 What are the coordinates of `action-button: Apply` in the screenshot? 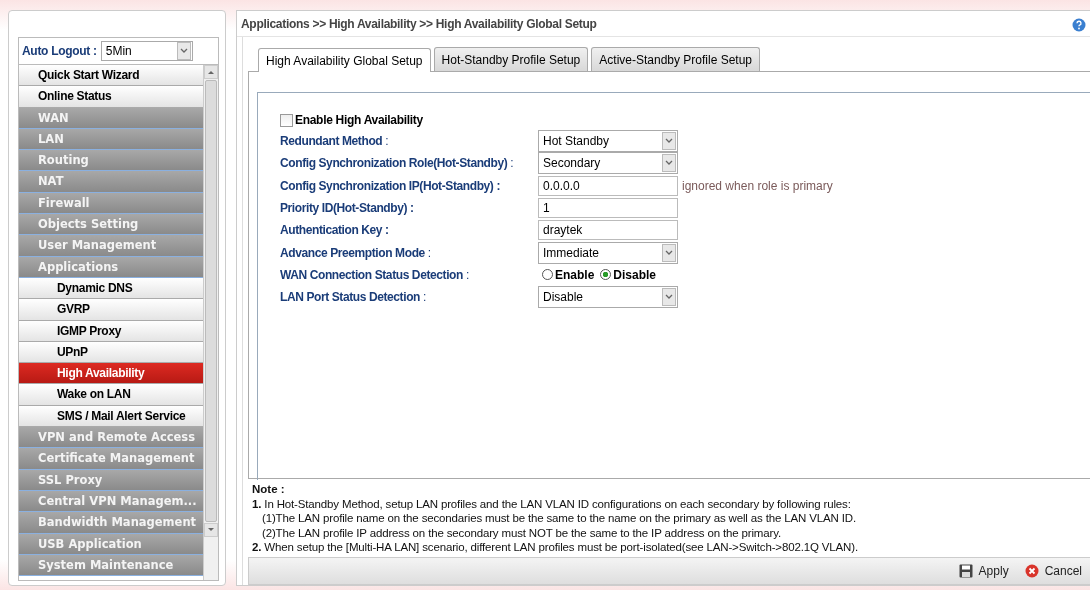 It's located at (983, 570).